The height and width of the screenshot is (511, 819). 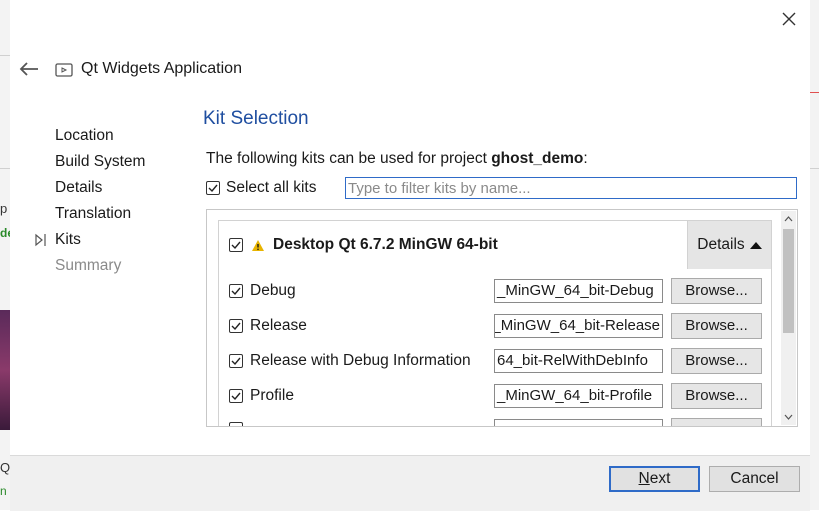 I want to click on step-label: Location, so click(x=84, y=135).